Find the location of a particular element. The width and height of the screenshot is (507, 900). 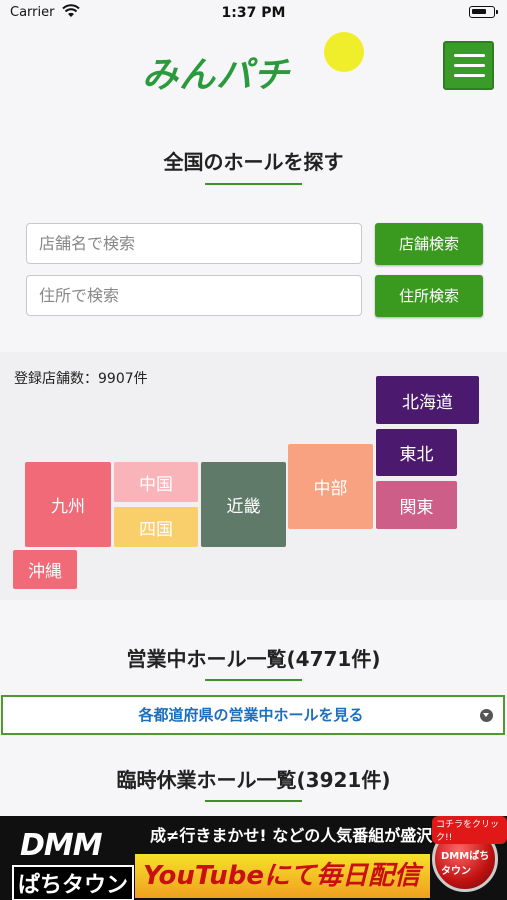

region-chugoku: 中国 is located at coordinates (156, 482).